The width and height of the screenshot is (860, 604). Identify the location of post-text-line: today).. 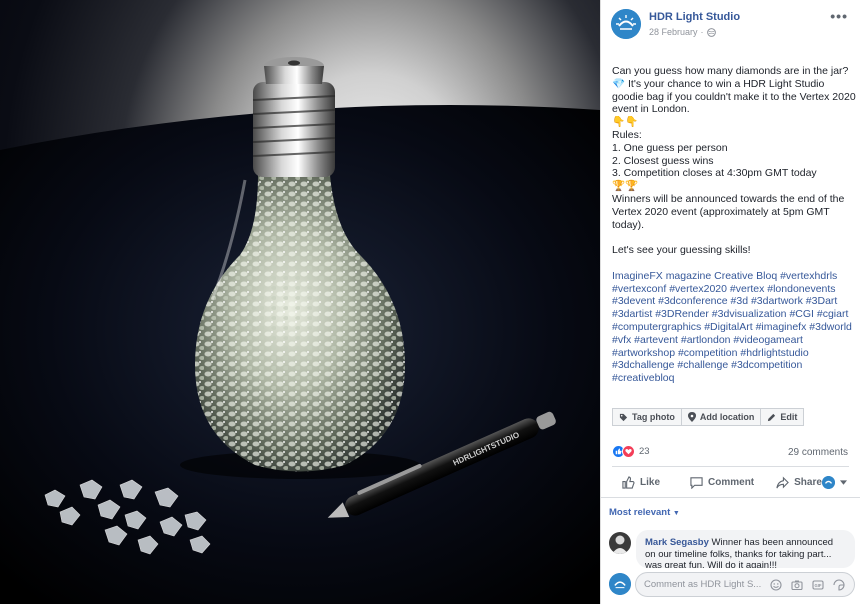
(628, 224).